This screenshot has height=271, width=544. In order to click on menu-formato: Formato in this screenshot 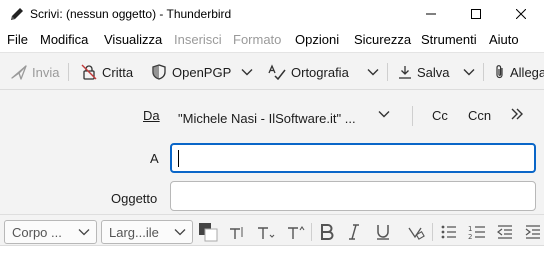, I will do `click(257, 39)`.